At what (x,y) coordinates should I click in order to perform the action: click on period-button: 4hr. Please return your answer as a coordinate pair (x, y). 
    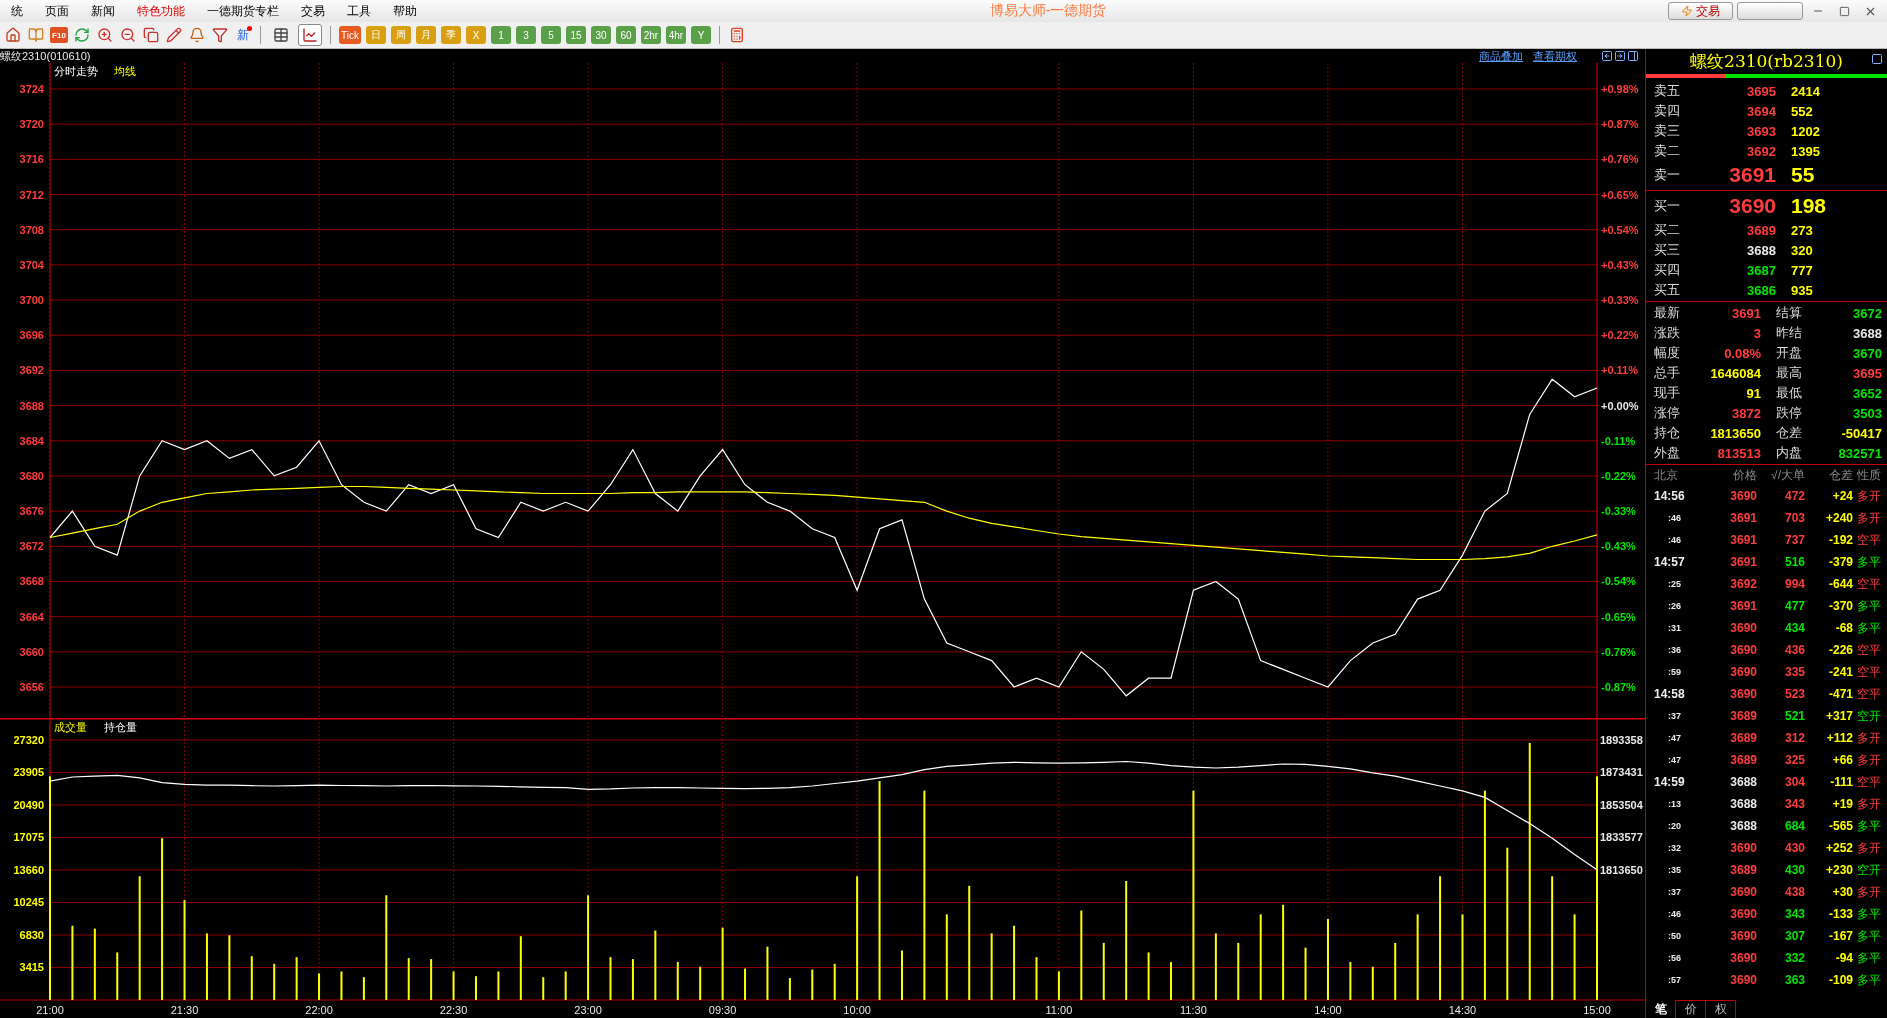
    Looking at the image, I should click on (675, 35).